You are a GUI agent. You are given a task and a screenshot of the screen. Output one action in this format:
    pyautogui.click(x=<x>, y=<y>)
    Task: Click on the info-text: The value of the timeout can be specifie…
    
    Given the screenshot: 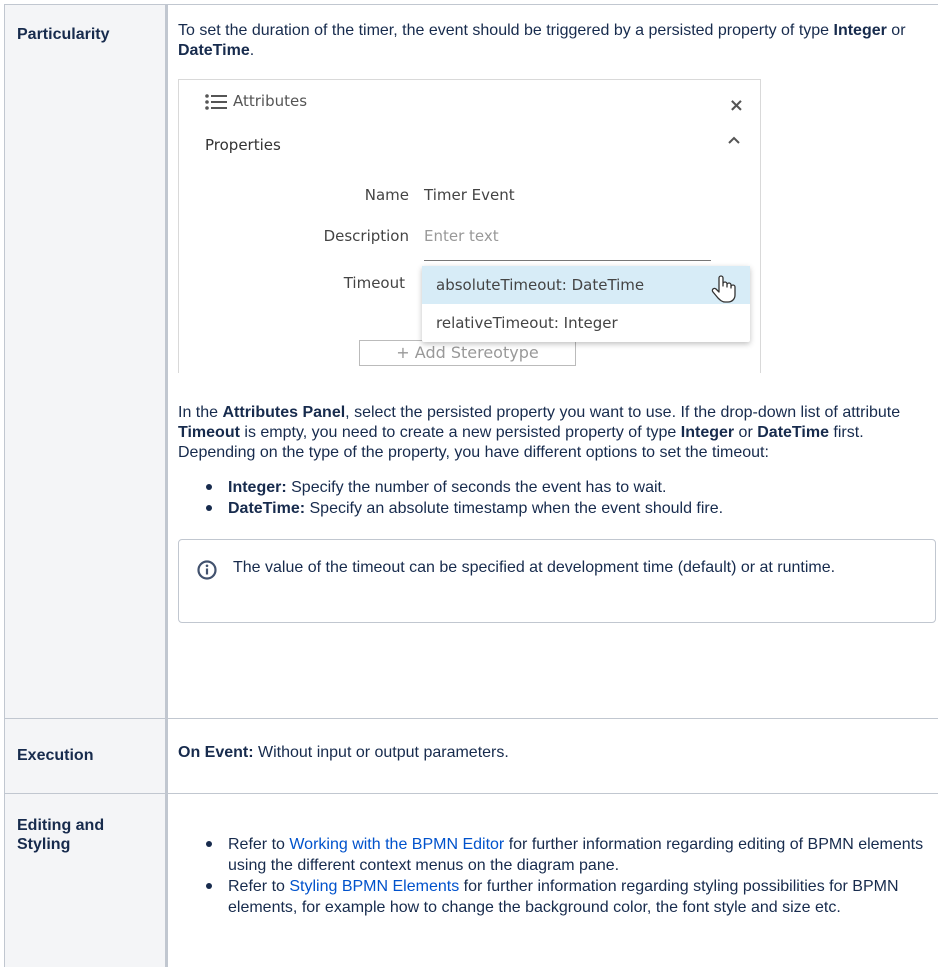 What is the action you would take?
    pyautogui.click(x=534, y=567)
    